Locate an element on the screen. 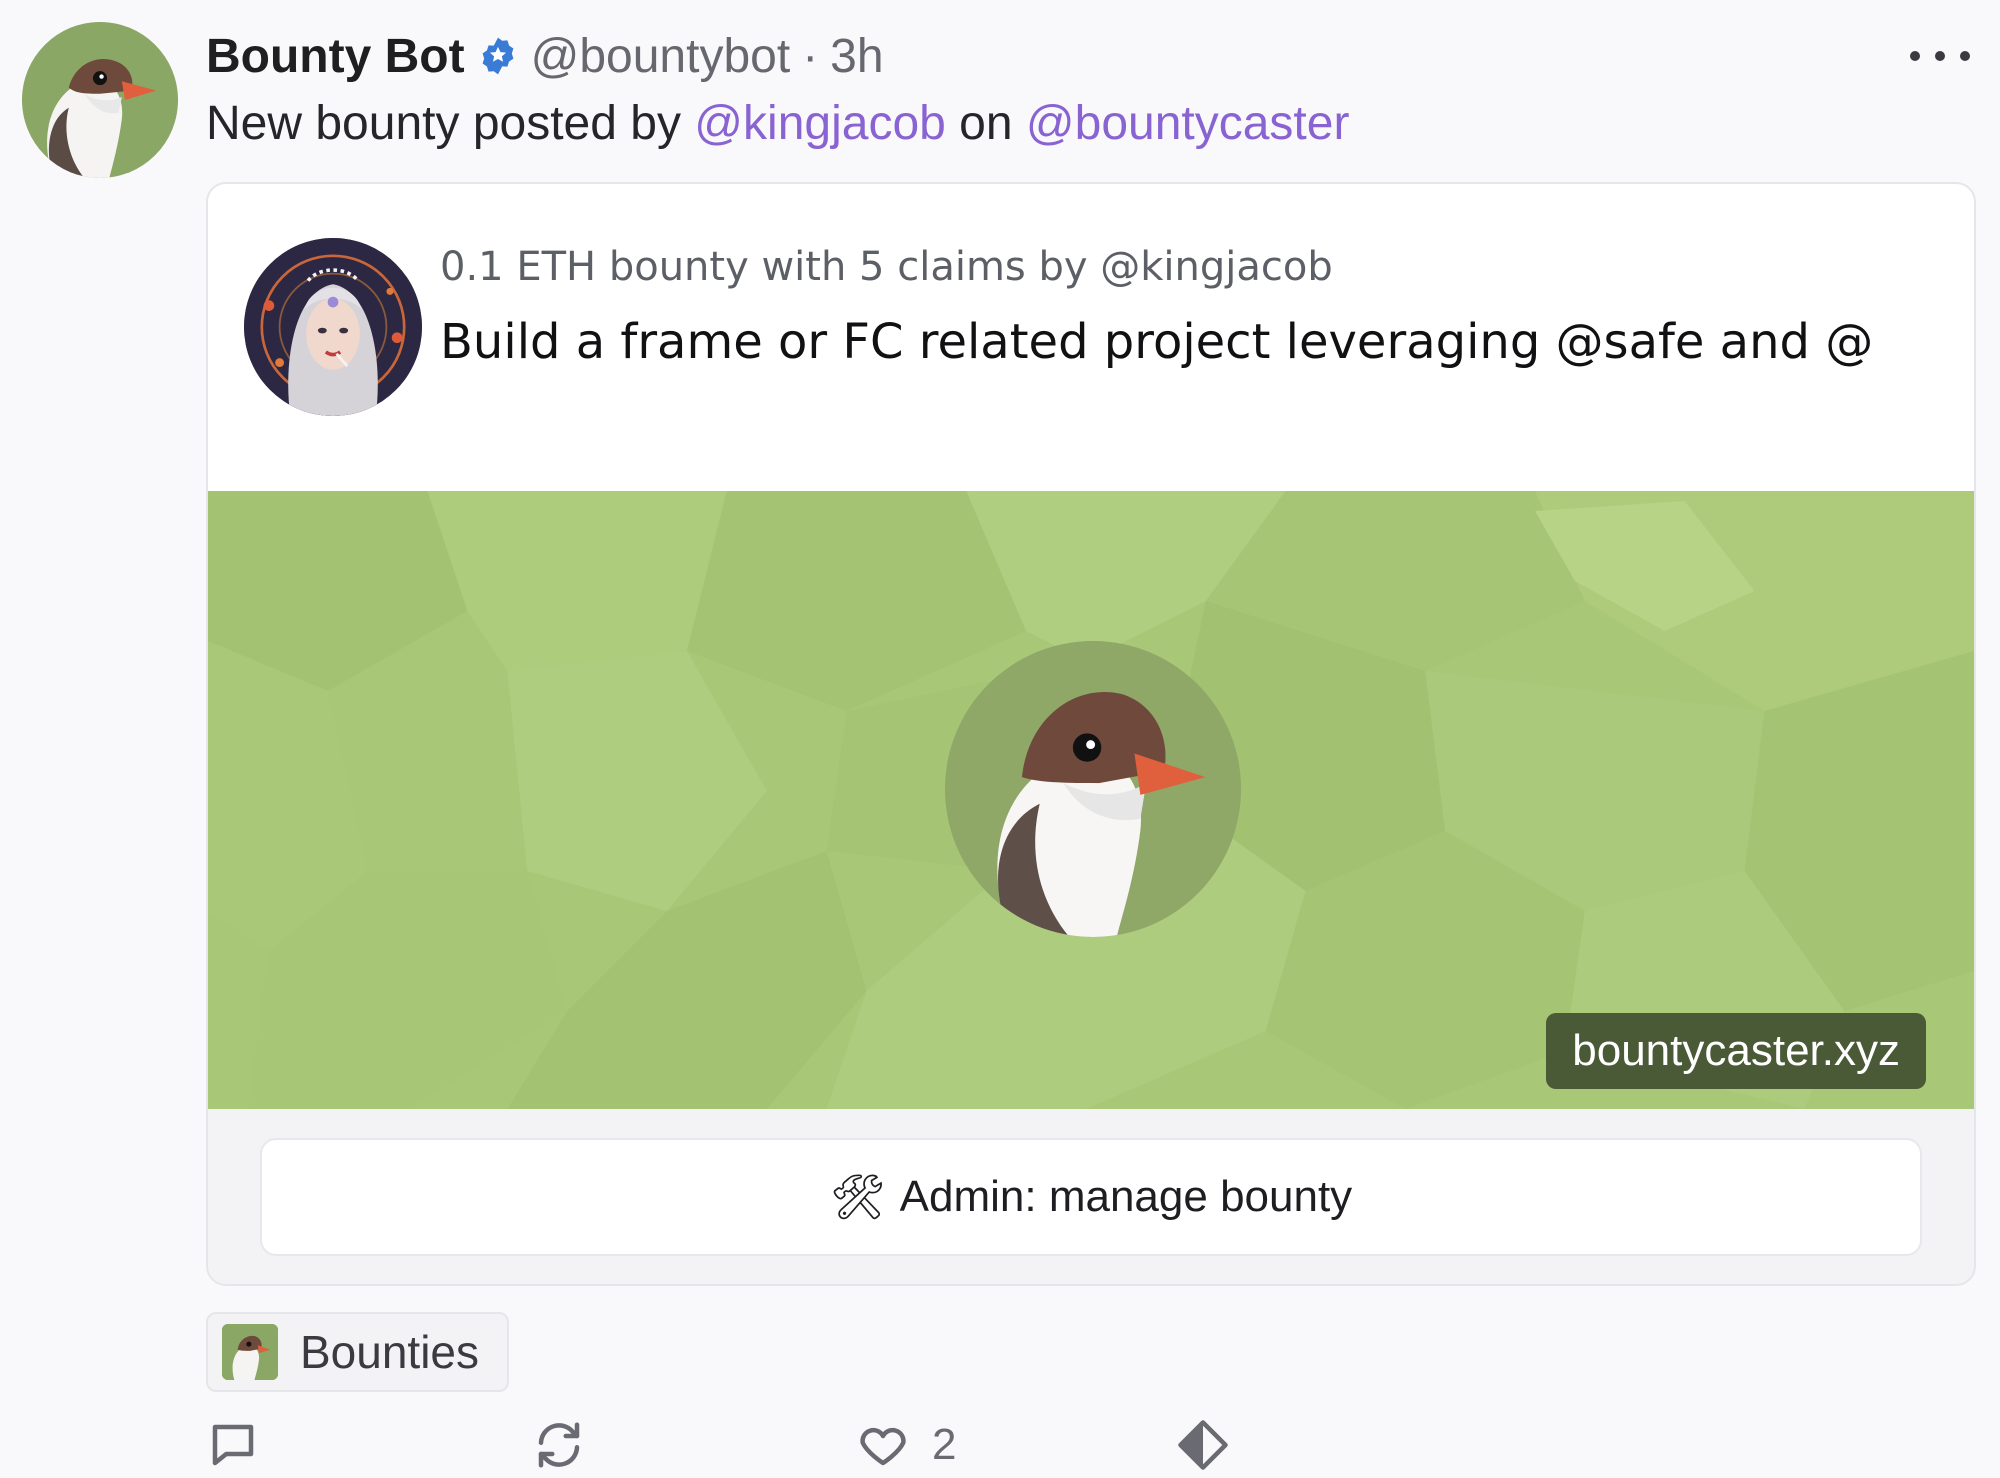 The width and height of the screenshot is (2000, 1478). channel-label: Bounties is located at coordinates (390, 1352).